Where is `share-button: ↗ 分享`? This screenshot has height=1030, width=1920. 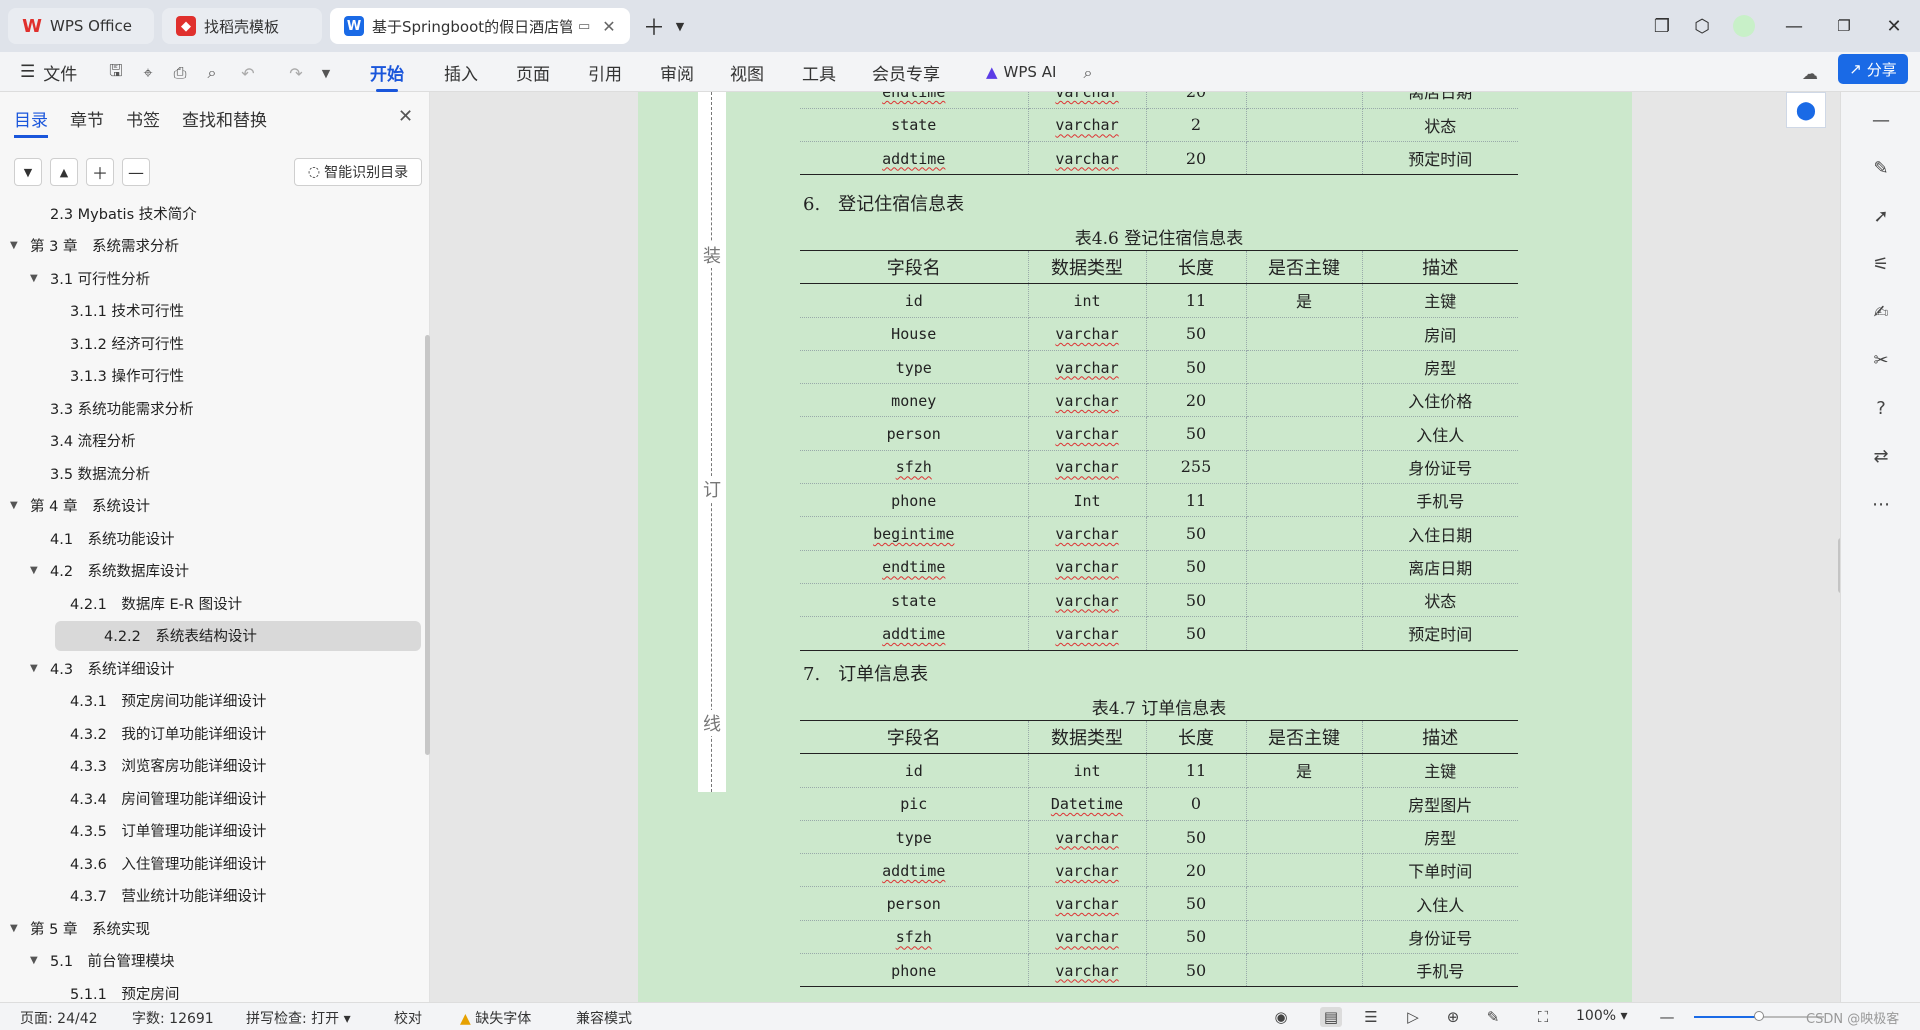
share-button: ↗ 分享 is located at coordinates (1873, 69).